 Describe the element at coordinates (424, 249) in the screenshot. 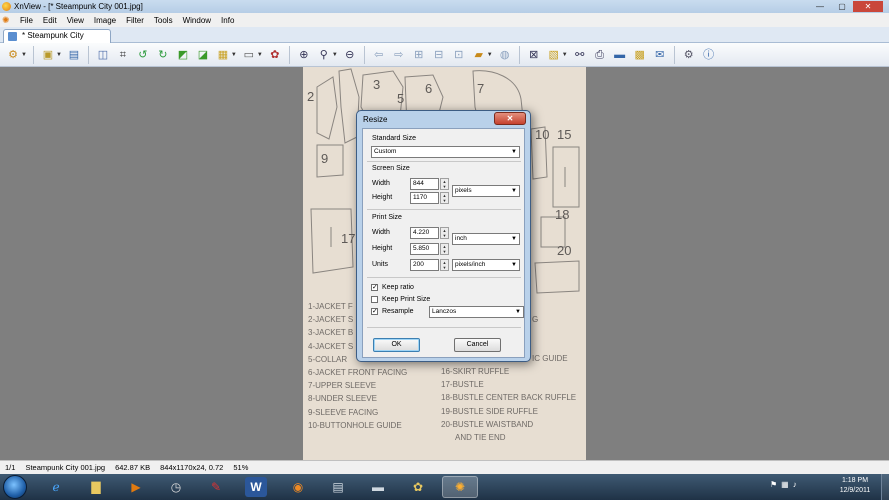

I see `print-height-input: 5.850` at that location.